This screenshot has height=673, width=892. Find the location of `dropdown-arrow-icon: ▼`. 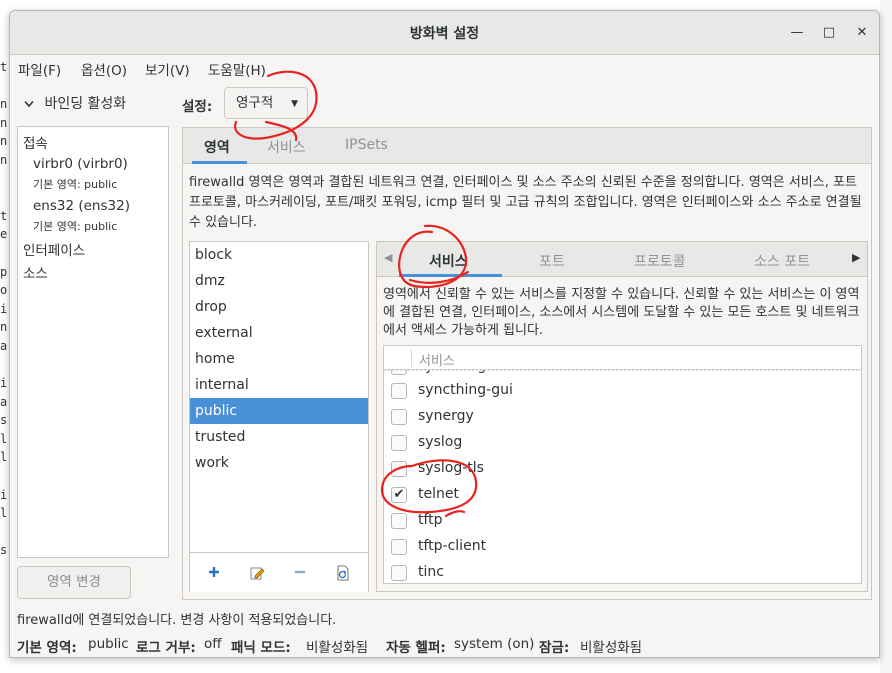

dropdown-arrow-icon: ▼ is located at coordinates (294, 104).